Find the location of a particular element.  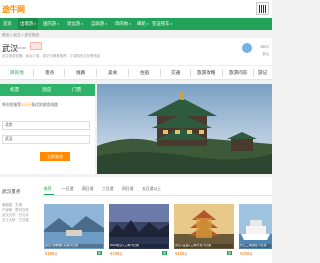

filter-5day-plus: 五日游以上 is located at coordinates (151, 189).